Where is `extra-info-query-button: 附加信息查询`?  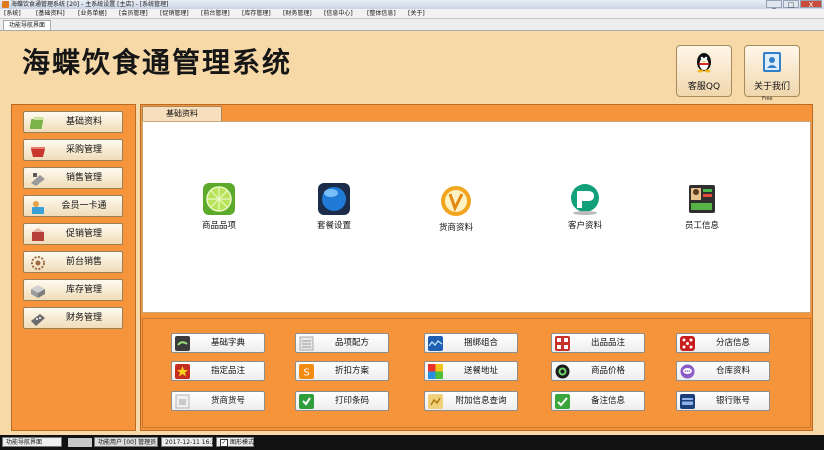 extra-info-query-button: 附加信息查询 is located at coordinates (471, 401).